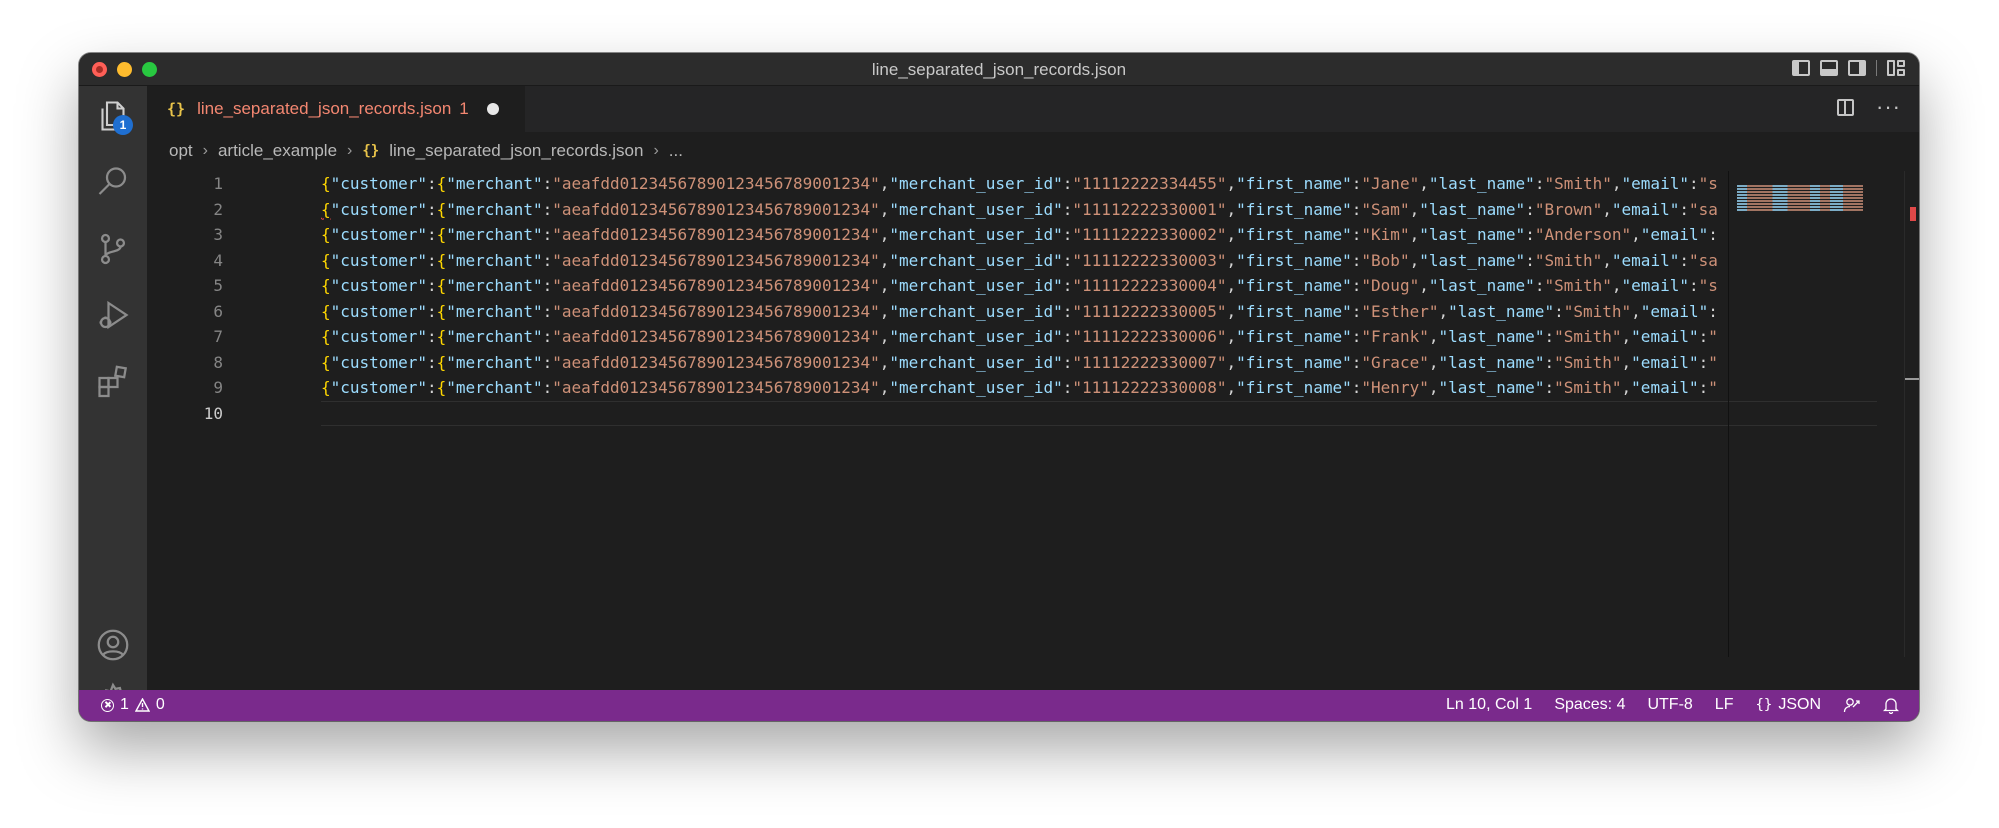 The height and width of the screenshot is (828, 1999). Describe the element at coordinates (1891, 705) in the screenshot. I see `notifications-bell-icon` at that location.